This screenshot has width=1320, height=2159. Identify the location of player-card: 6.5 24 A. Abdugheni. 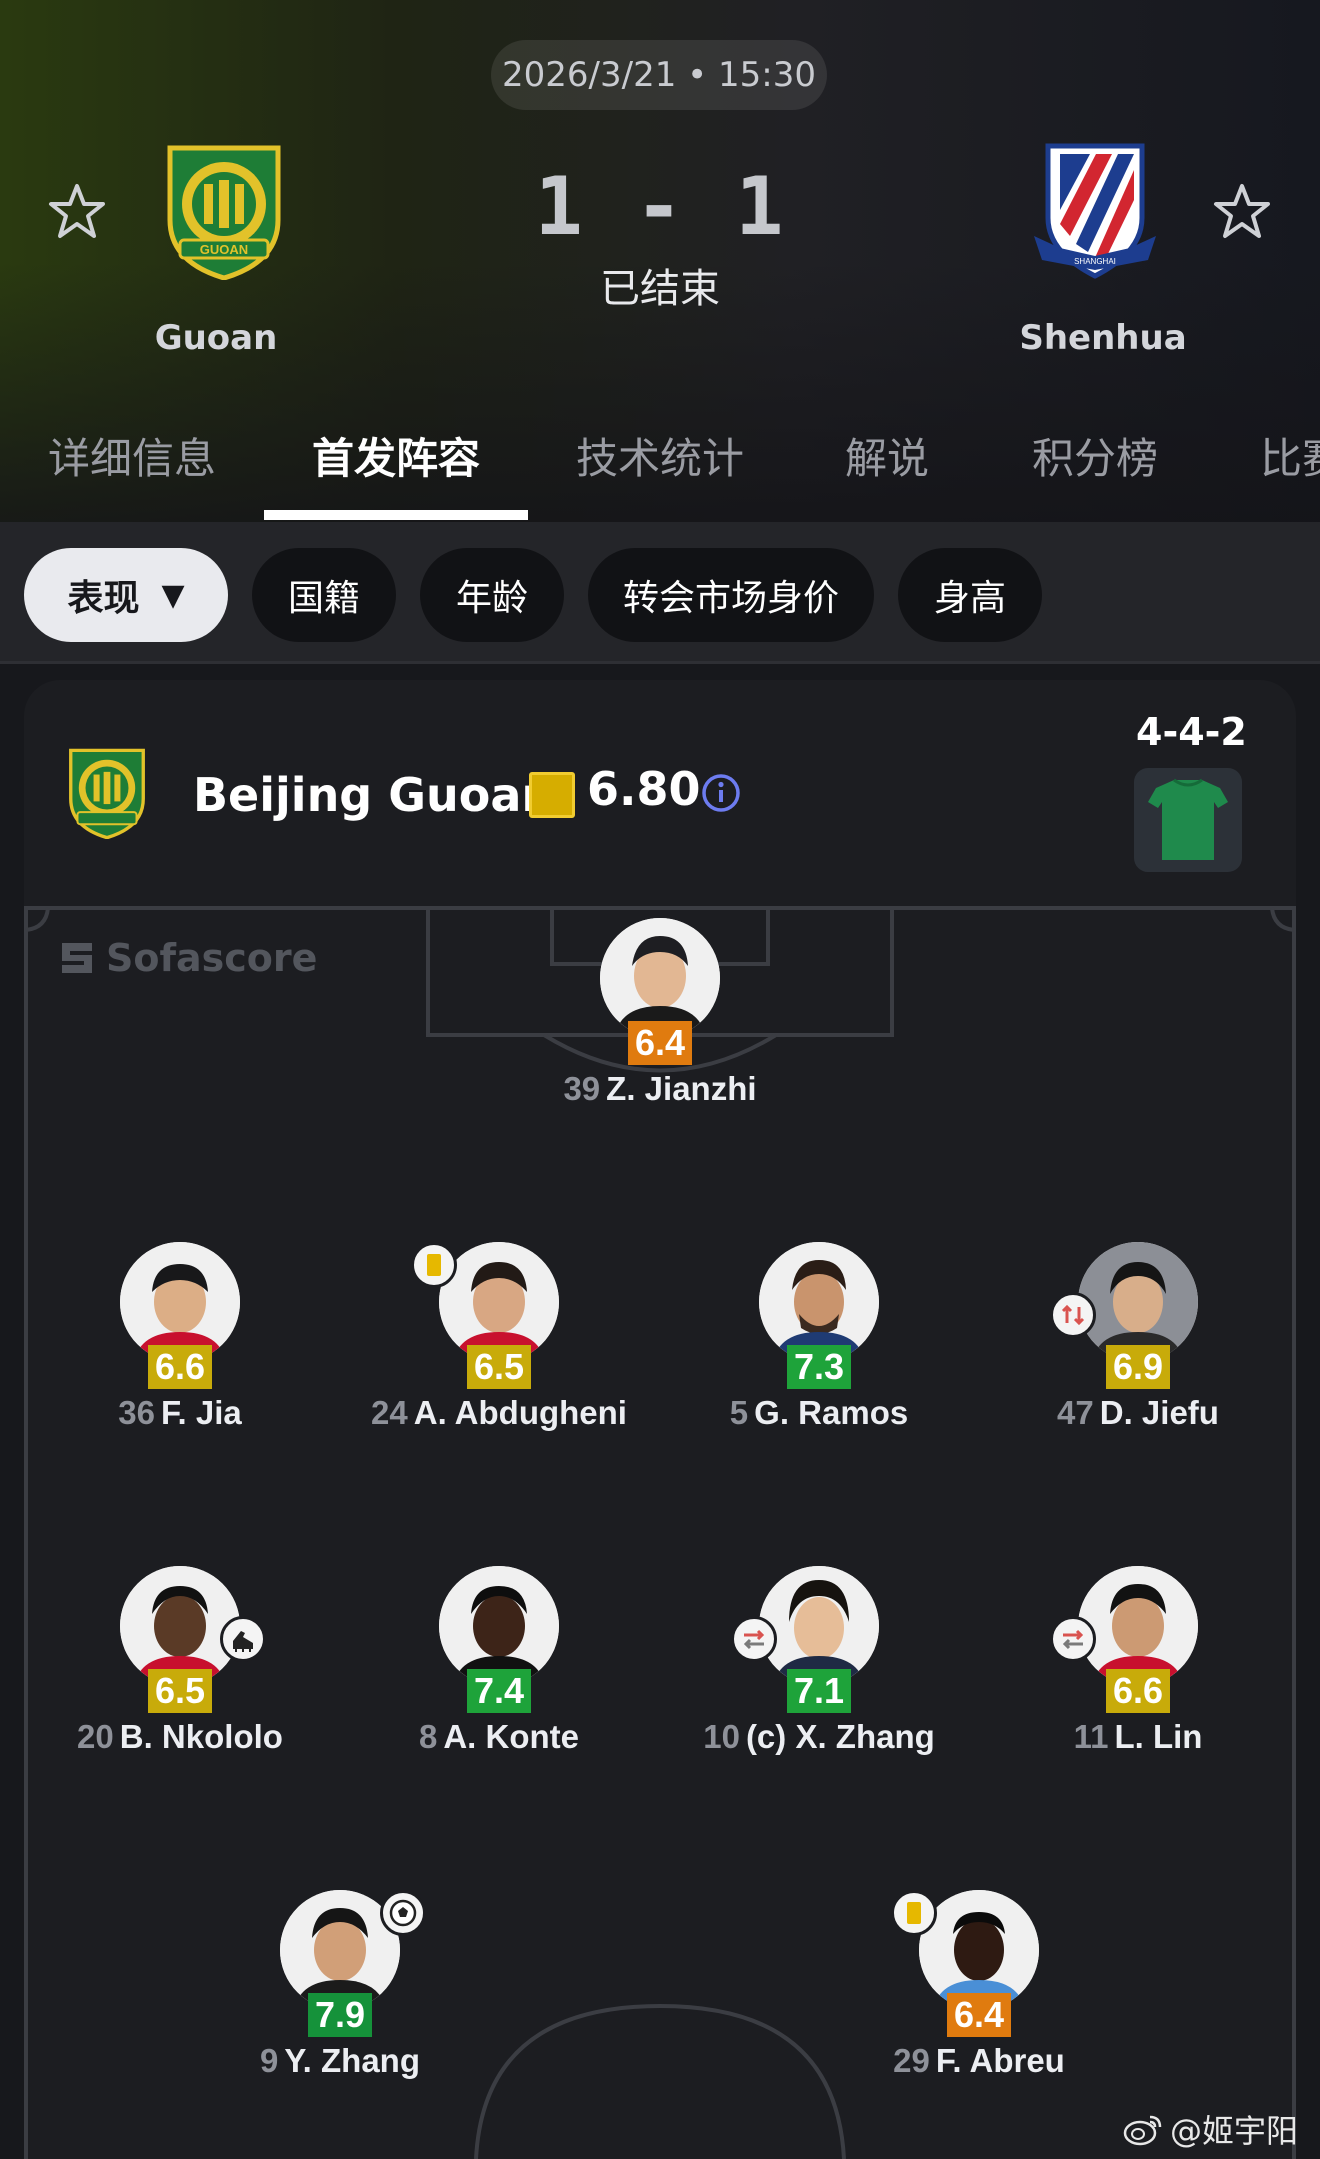
(499, 1342).